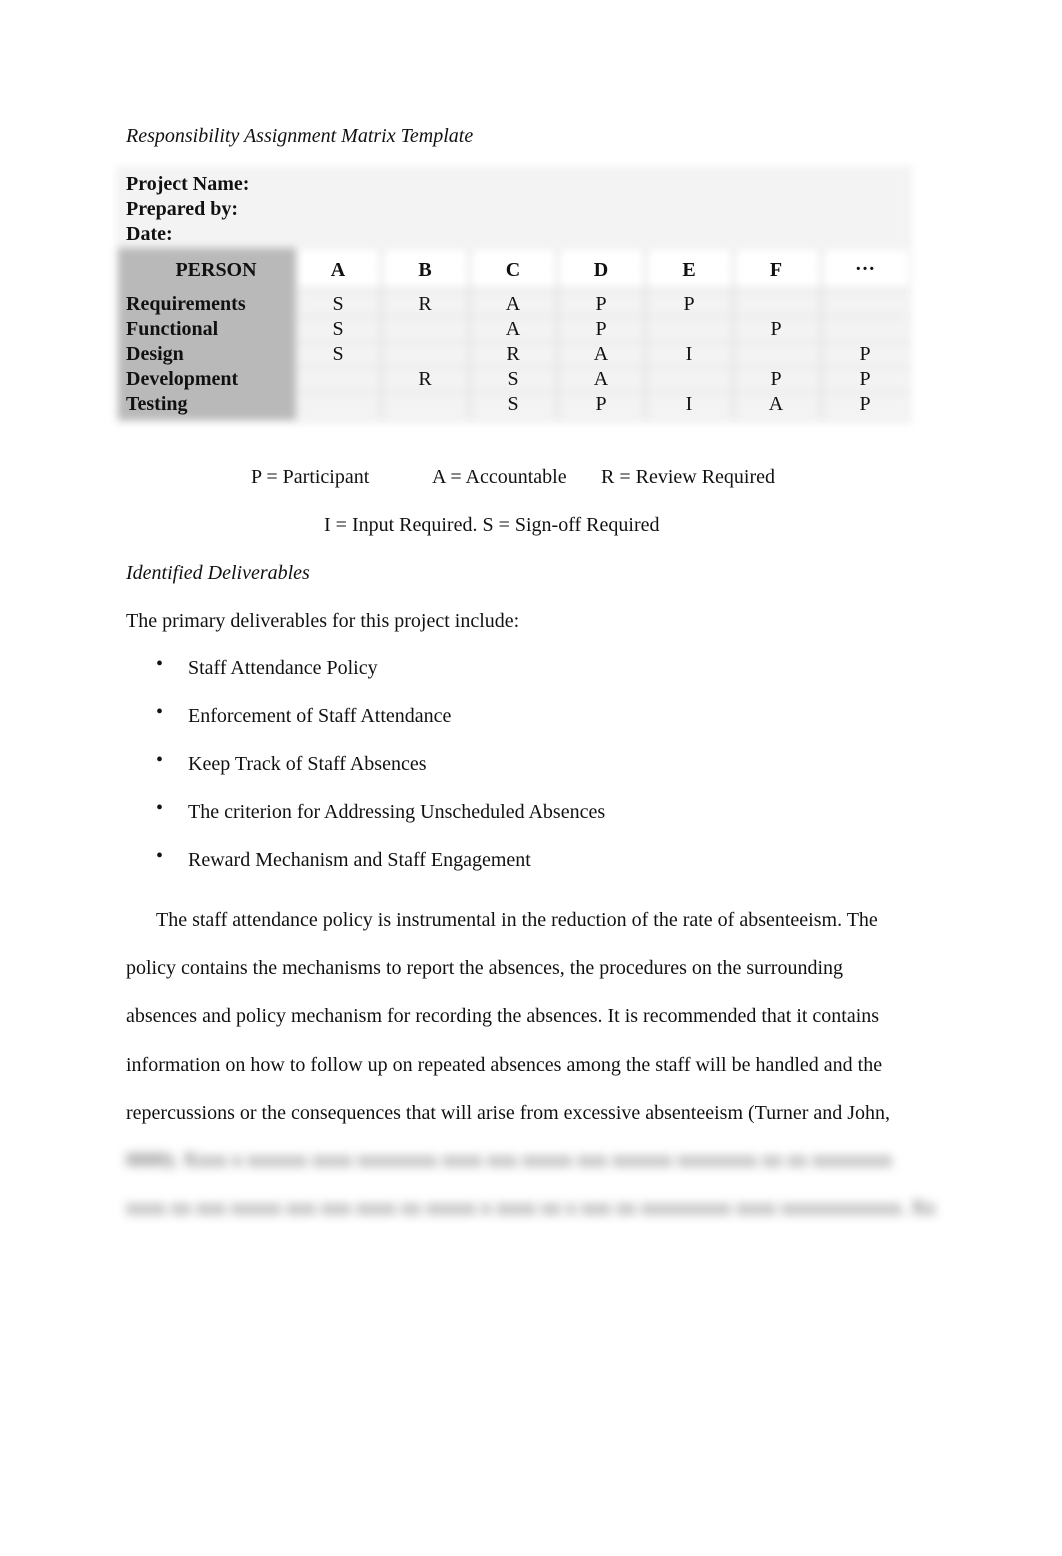 The width and height of the screenshot is (1062, 1556). I want to click on column-header: C, so click(513, 270).